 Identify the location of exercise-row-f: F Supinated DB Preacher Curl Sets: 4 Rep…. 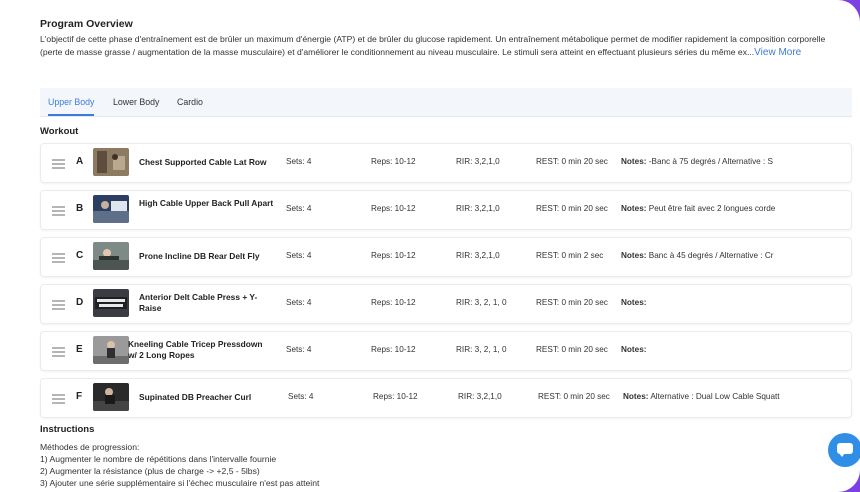
(446, 398).